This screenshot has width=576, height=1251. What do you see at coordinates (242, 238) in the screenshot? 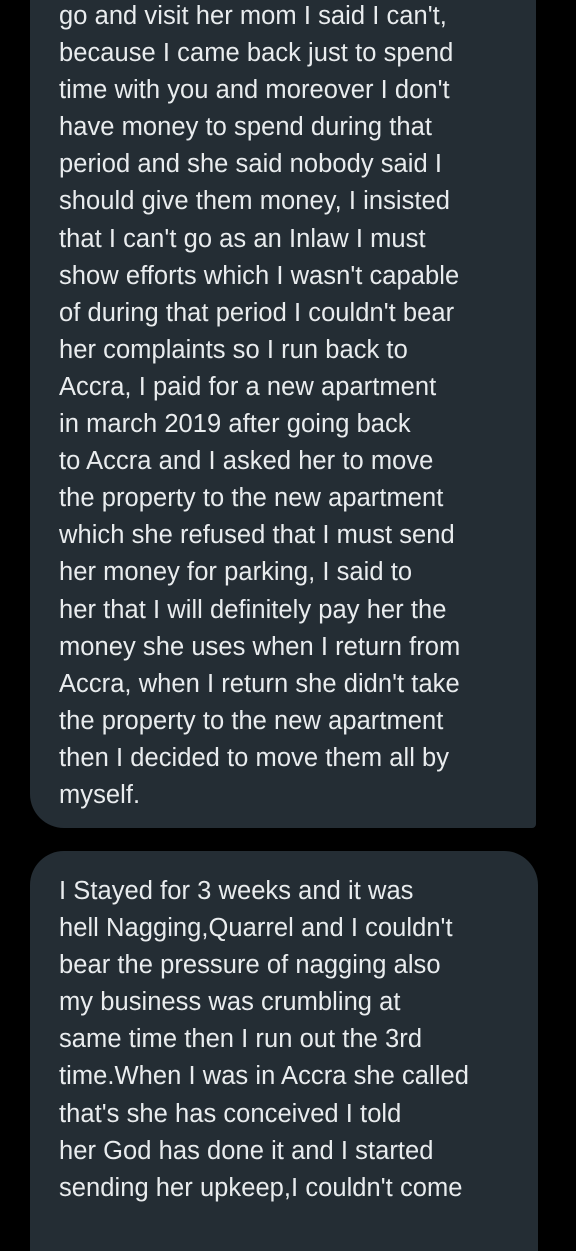
I see `message-line: that I can't go as an Inlaw I must` at bounding box center [242, 238].